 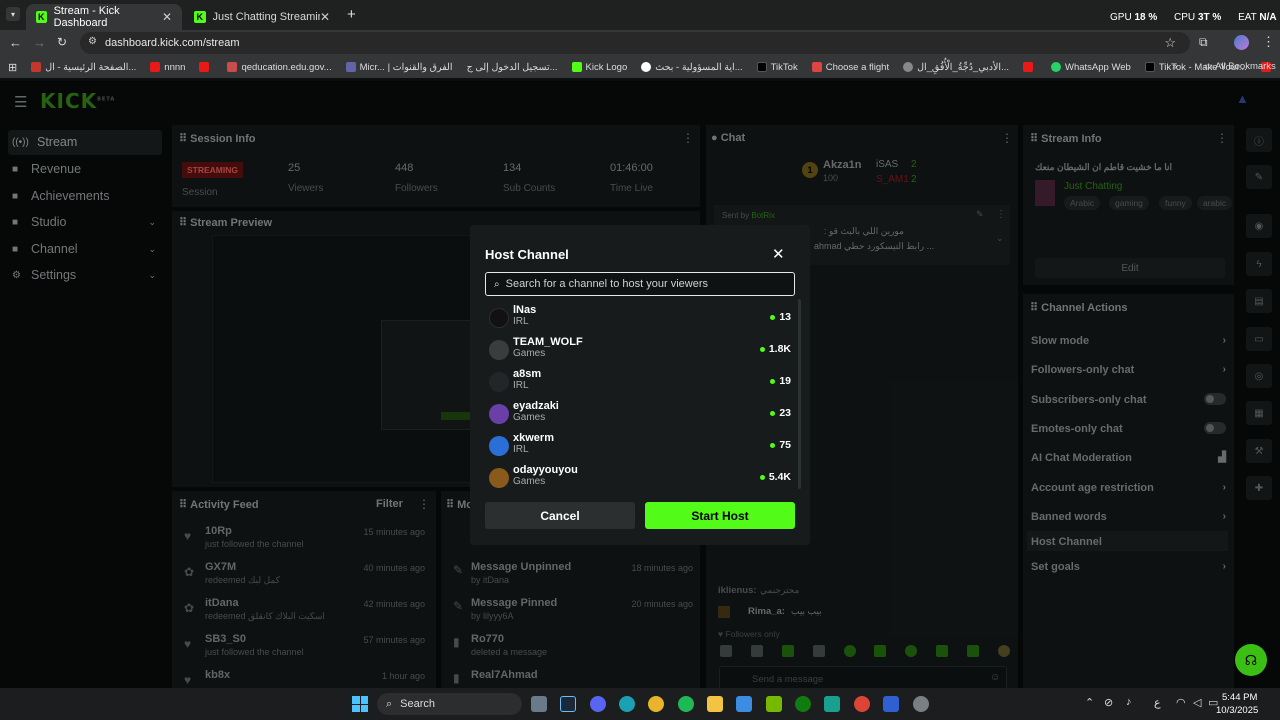 I want to click on address-bar-row: ← → ↻ ⚙ dashboard.kick.com/stream ☆ ⧉ ⋮, so click(x=640, y=43).